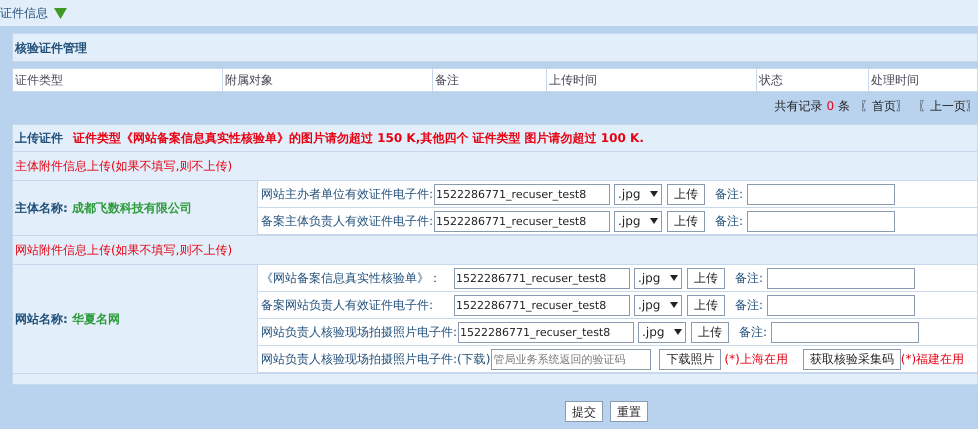 The image size is (978, 429). I want to click on column-header: 上传时间, so click(652, 80).